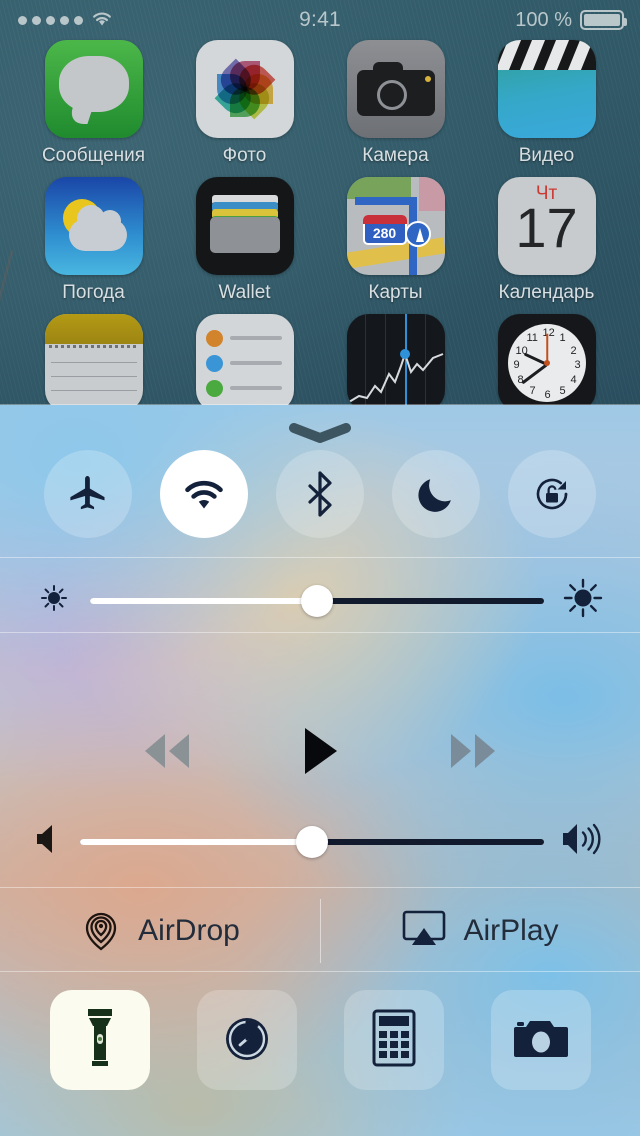 This screenshot has height=1136, width=640. What do you see at coordinates (320, 435) in the screenshot?
I see `grabber-handle` at bounding box center [320, 435].